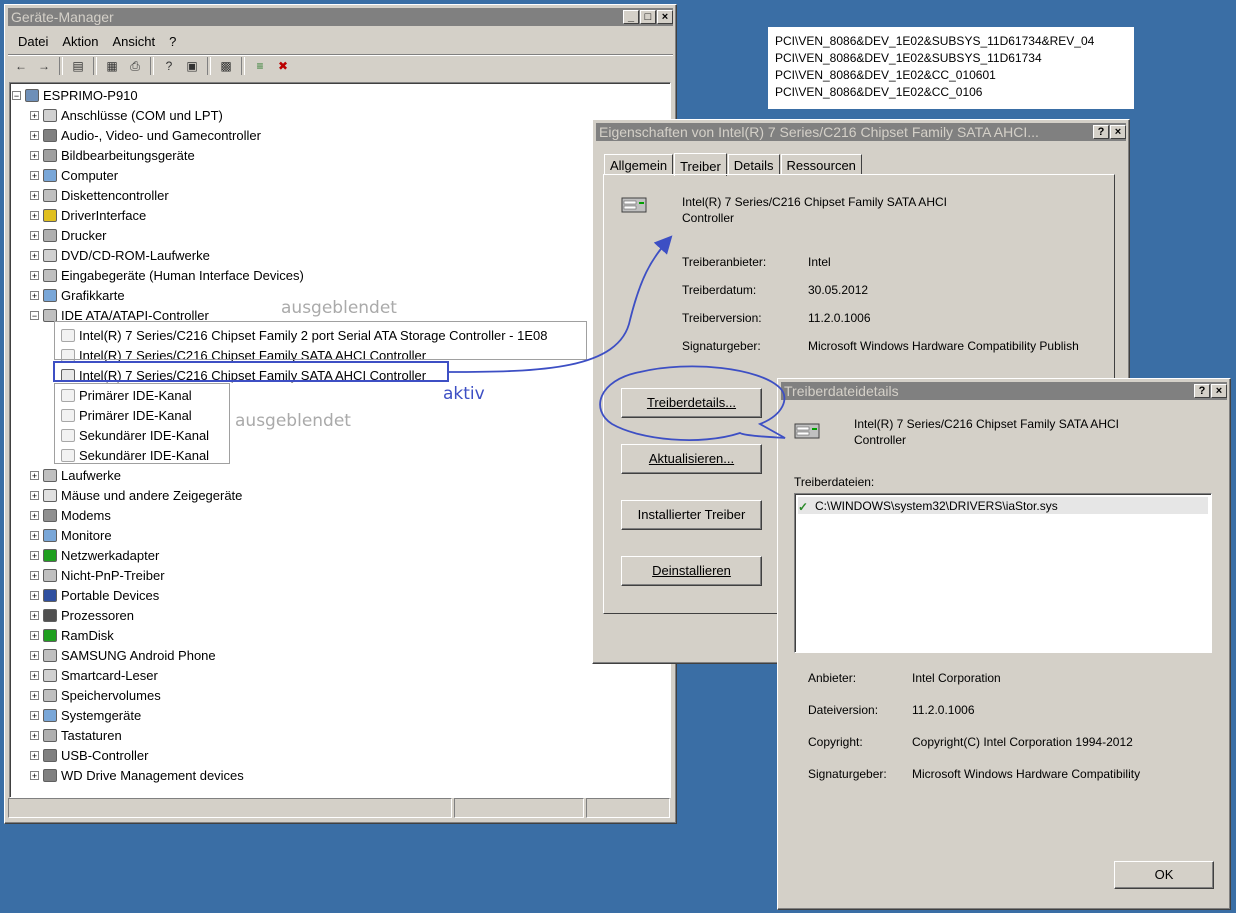  Describe the element at coordinates (120, 255) in the screenshot. I see `tree-category: + DVD/CD-ROM-Laufwerke` at that location.